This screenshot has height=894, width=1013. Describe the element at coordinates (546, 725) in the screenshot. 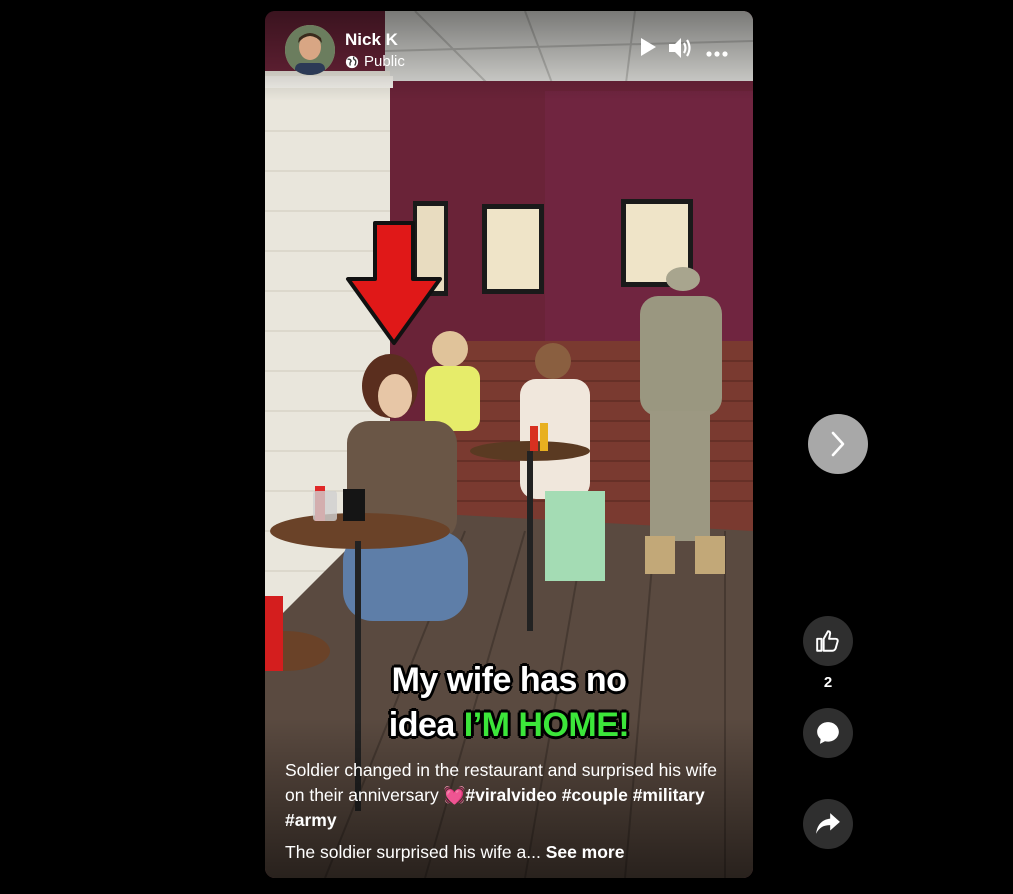

I see `caption-highlight-text: I’M HOME!` at that location.